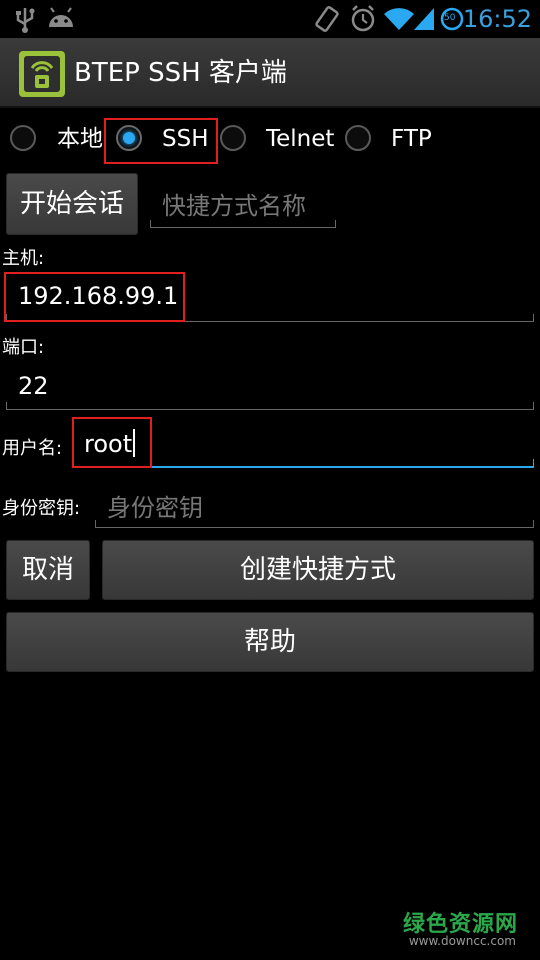 The width and height of the screenshot is (540, 960). I want to click on cancel-button: 取消, so click(48, 570).